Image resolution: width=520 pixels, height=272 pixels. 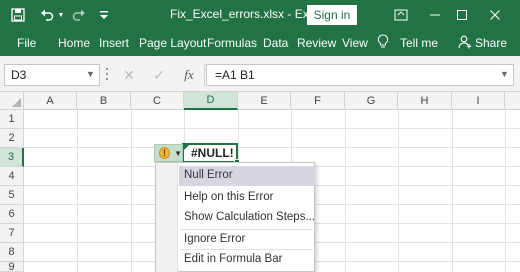 What do you see at coordinates (12, 138) in the screenshot?
I see `row-header-2: 2` at bounding box center [12, 138].